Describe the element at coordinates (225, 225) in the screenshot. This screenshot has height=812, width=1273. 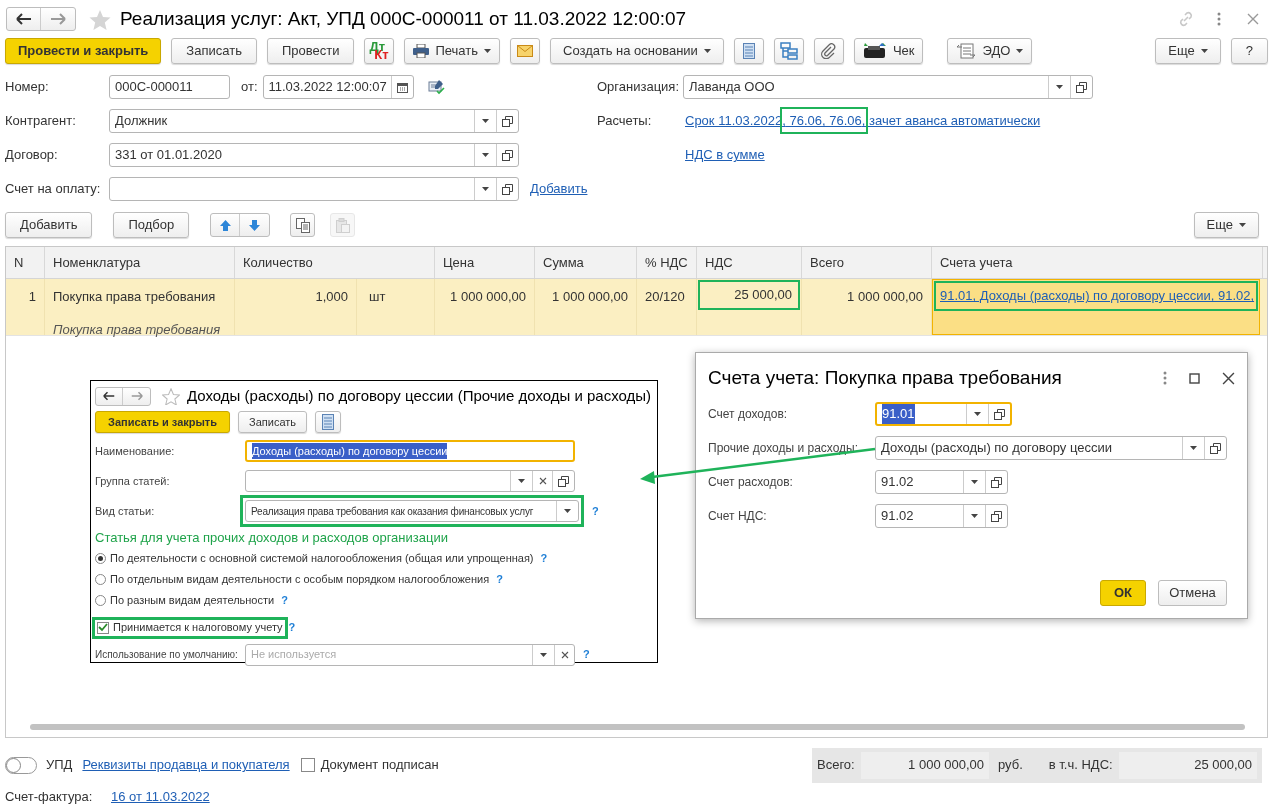
I see `up-arrow-icon` at that location.